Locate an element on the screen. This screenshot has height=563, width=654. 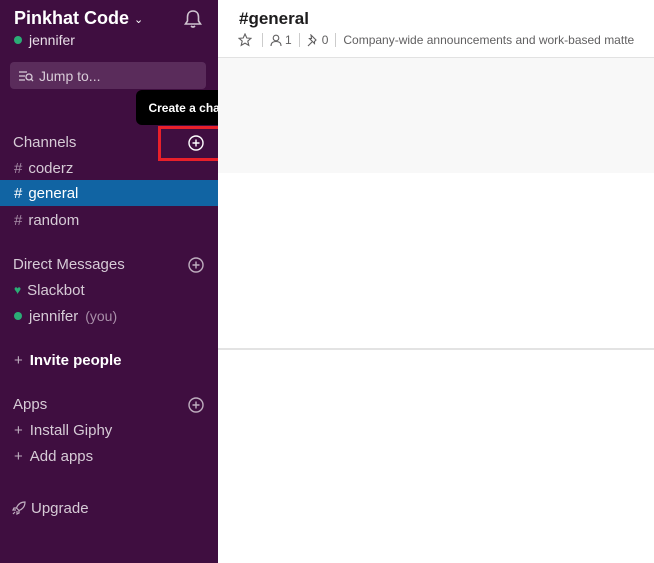
invite-label: Invite people is located at coordinates (75, 360).